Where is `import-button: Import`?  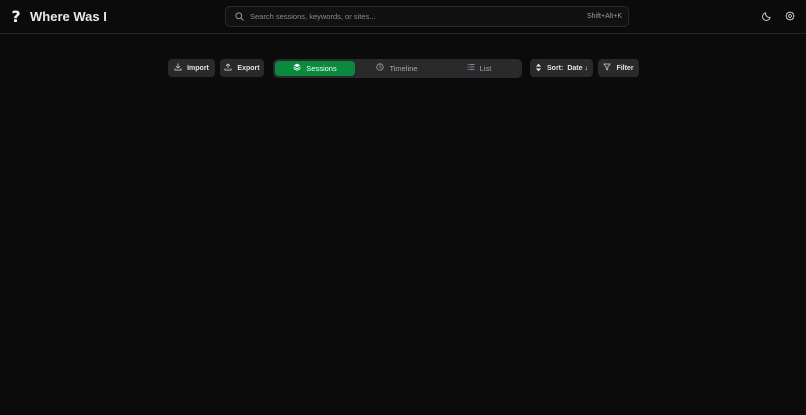 import-button: Import is located at coordinates (191, 68).